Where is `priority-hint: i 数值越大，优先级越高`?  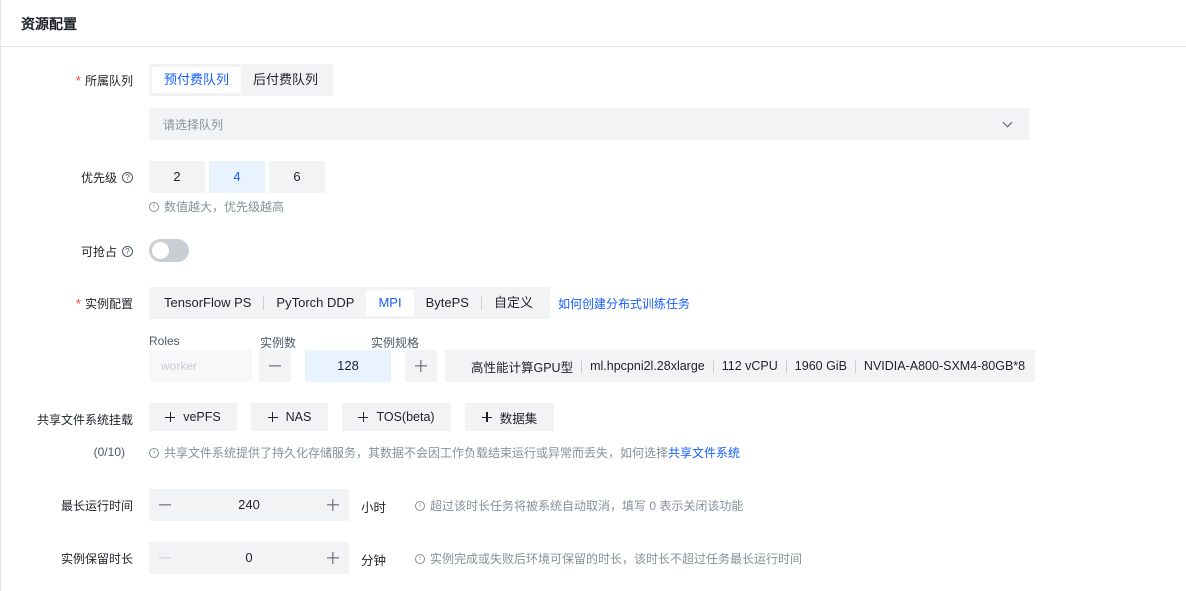 priority-hint: i 数值越大，优先级越高 is located at coordinates (216, 206).